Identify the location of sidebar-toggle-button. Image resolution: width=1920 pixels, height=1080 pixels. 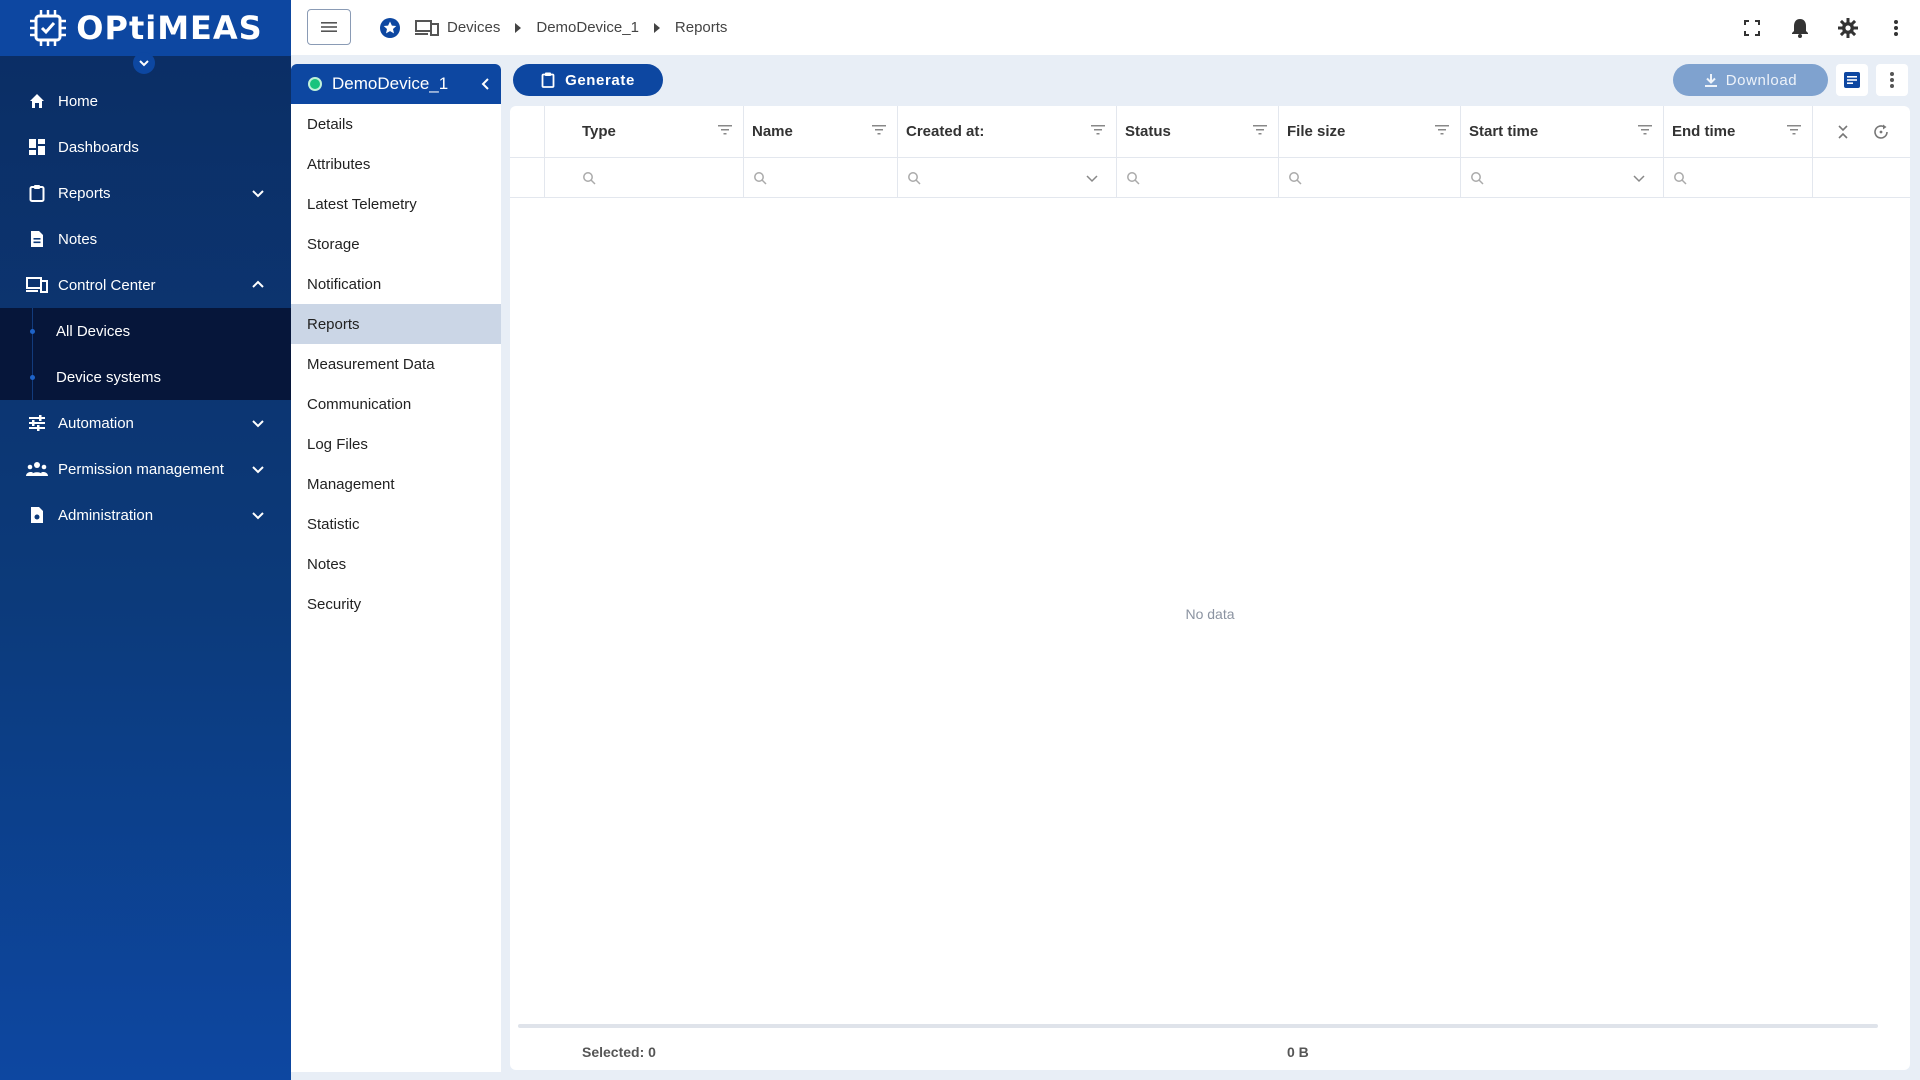
(144, 63).